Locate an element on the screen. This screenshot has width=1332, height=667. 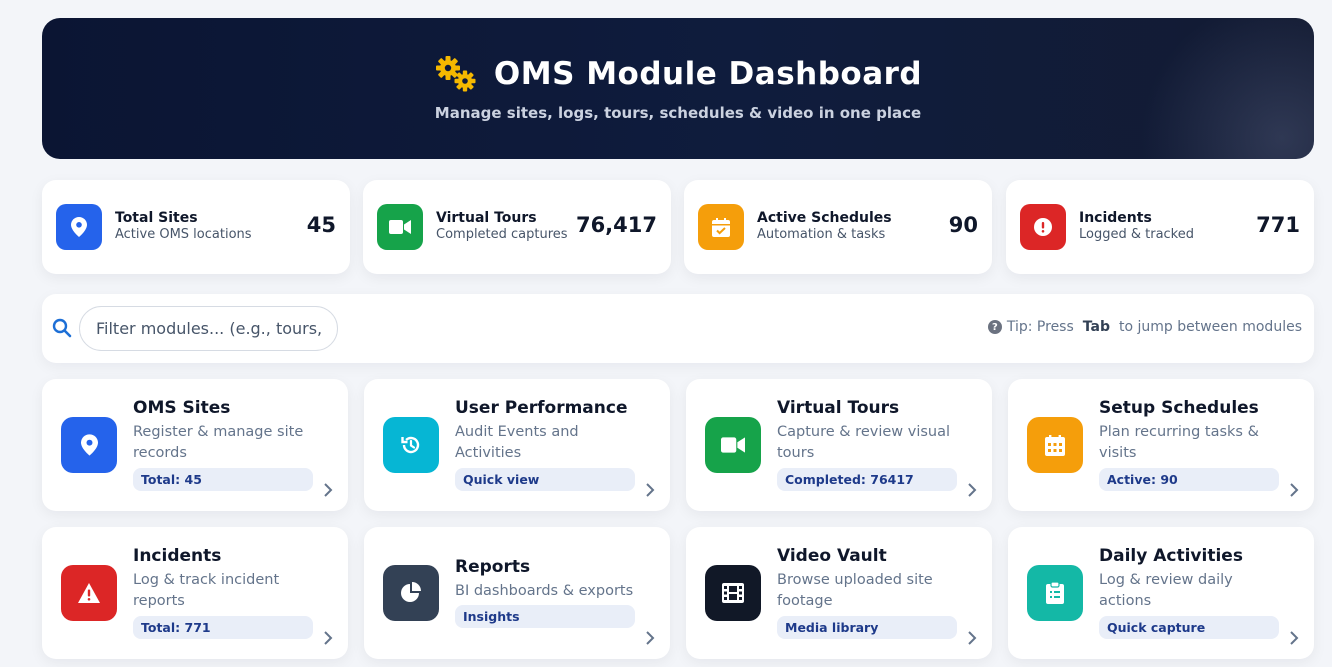
module-badge: Quick capture is located at coordinates (1189, 627).